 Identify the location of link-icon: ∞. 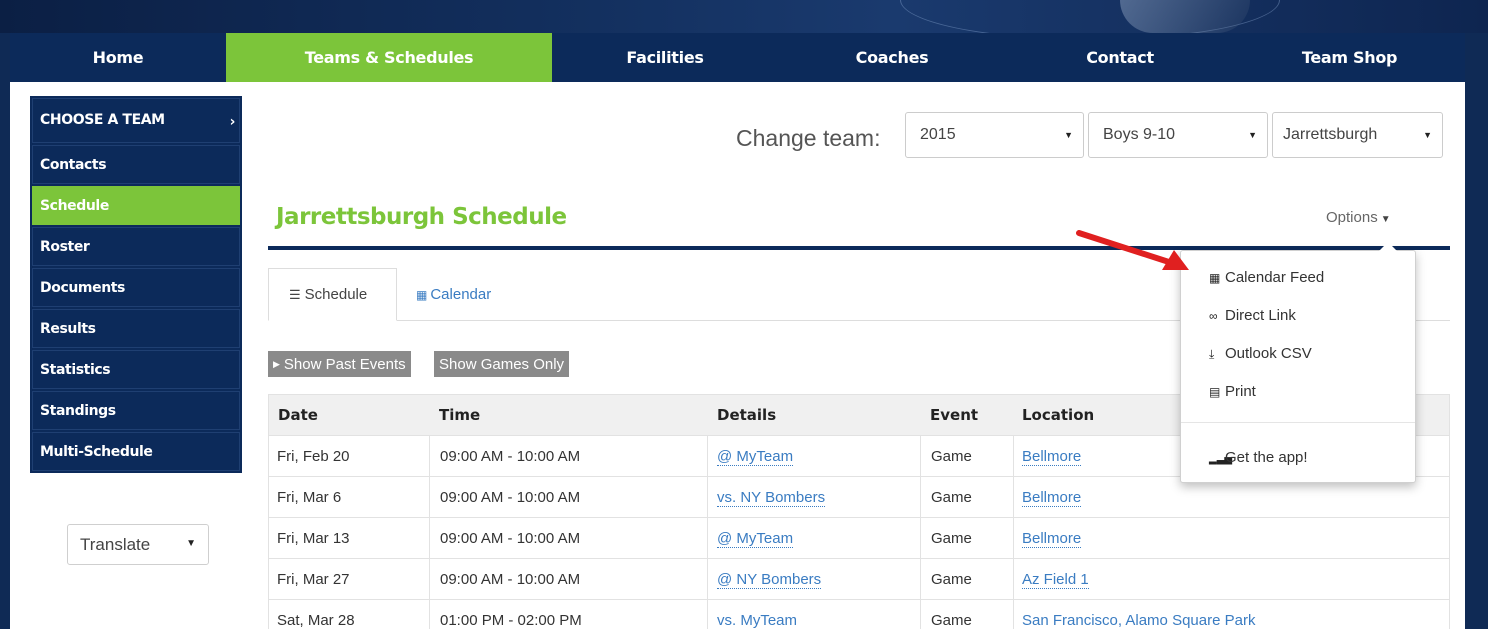
(1213, 316).